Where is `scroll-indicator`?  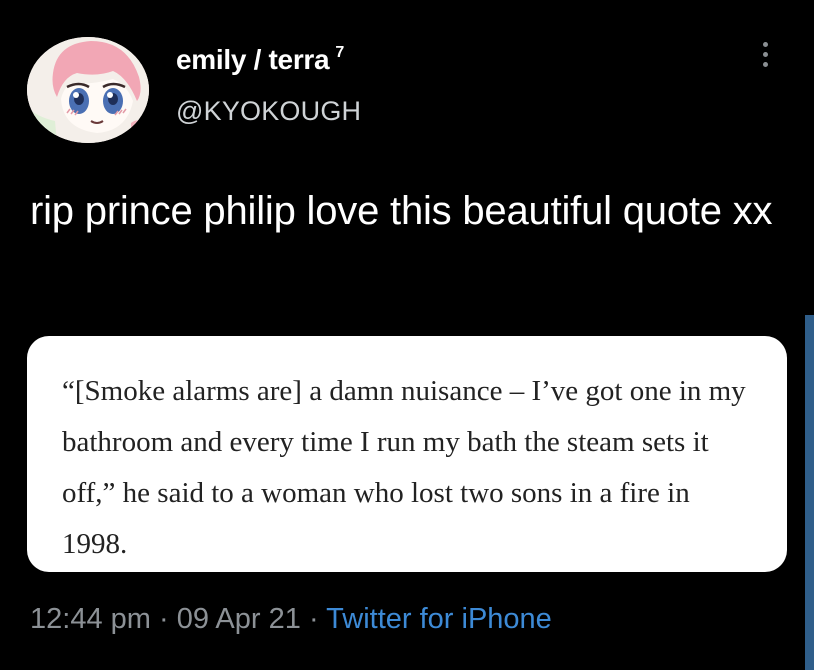
scroll-indicator is located at coordinates (809, 492).